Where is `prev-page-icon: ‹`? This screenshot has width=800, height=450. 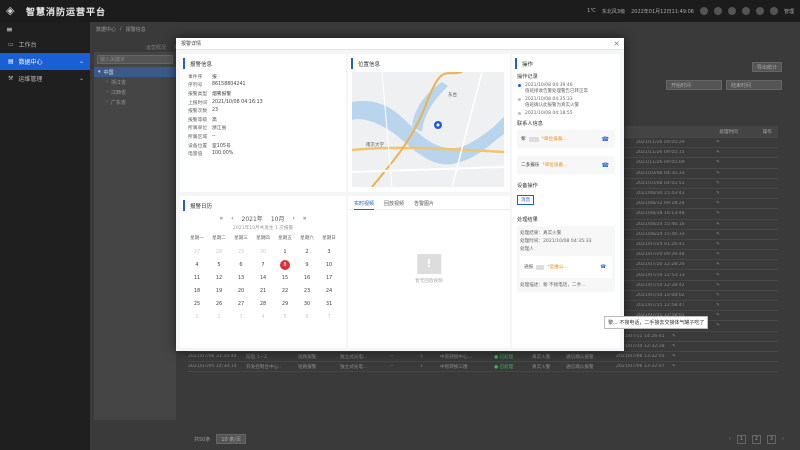
prev-page-icon: ‹ is located at coordinates (730, 439).